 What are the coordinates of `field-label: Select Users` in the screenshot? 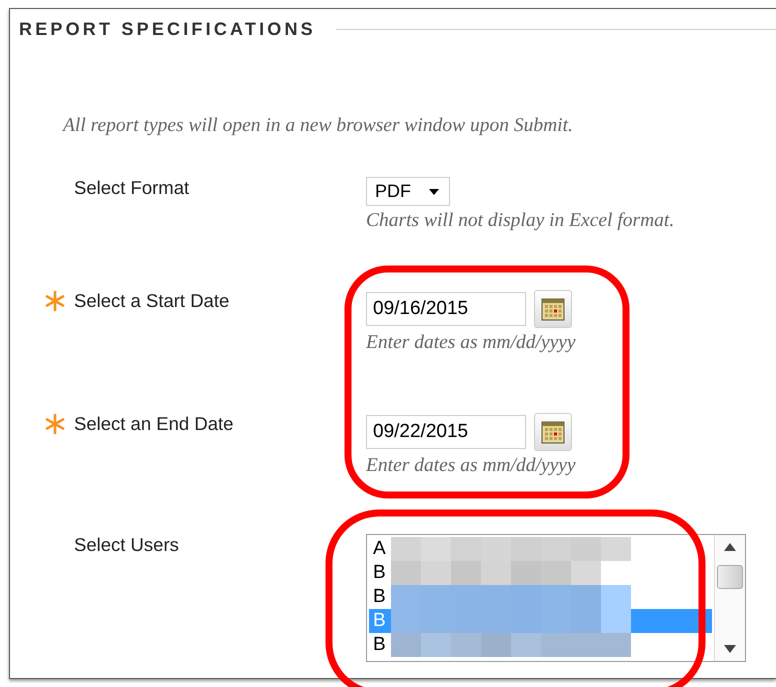 It's located at (126, 545).